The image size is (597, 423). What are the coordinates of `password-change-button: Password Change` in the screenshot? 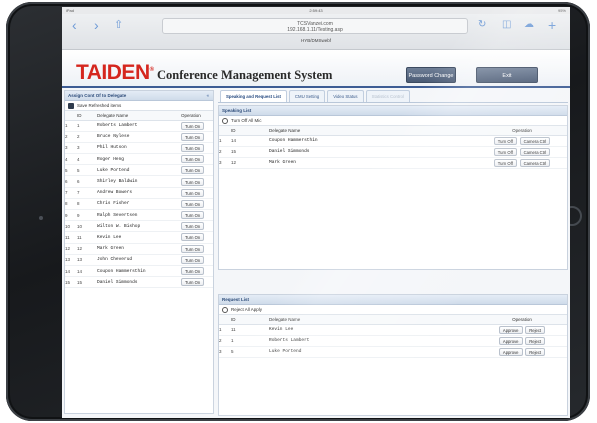 It's located at (431, 75).